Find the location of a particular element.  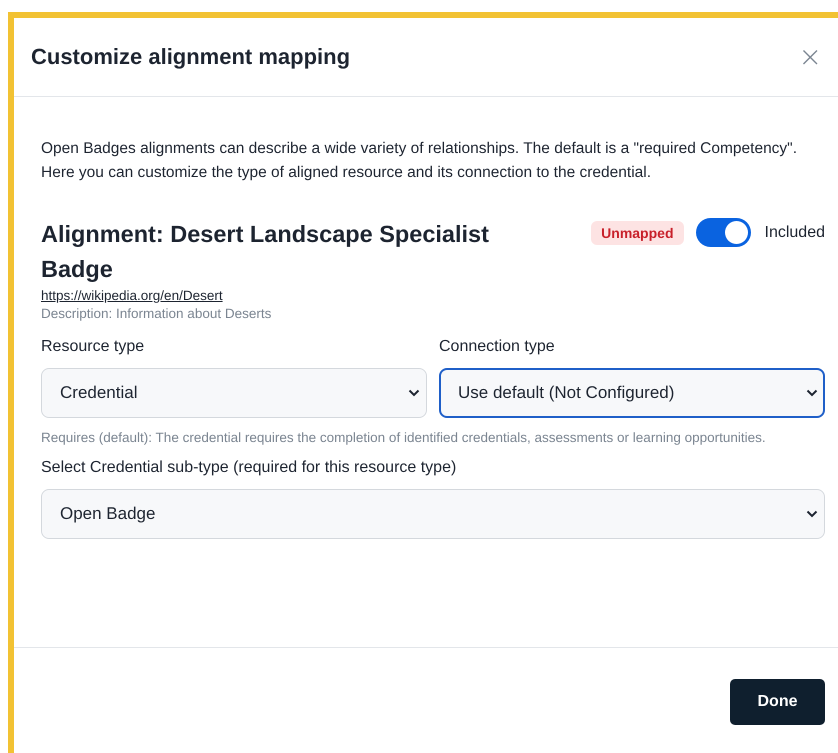

alignment-title: Alignment: Desert Landscape Specialist Badge is located at coordinates (265, 252).